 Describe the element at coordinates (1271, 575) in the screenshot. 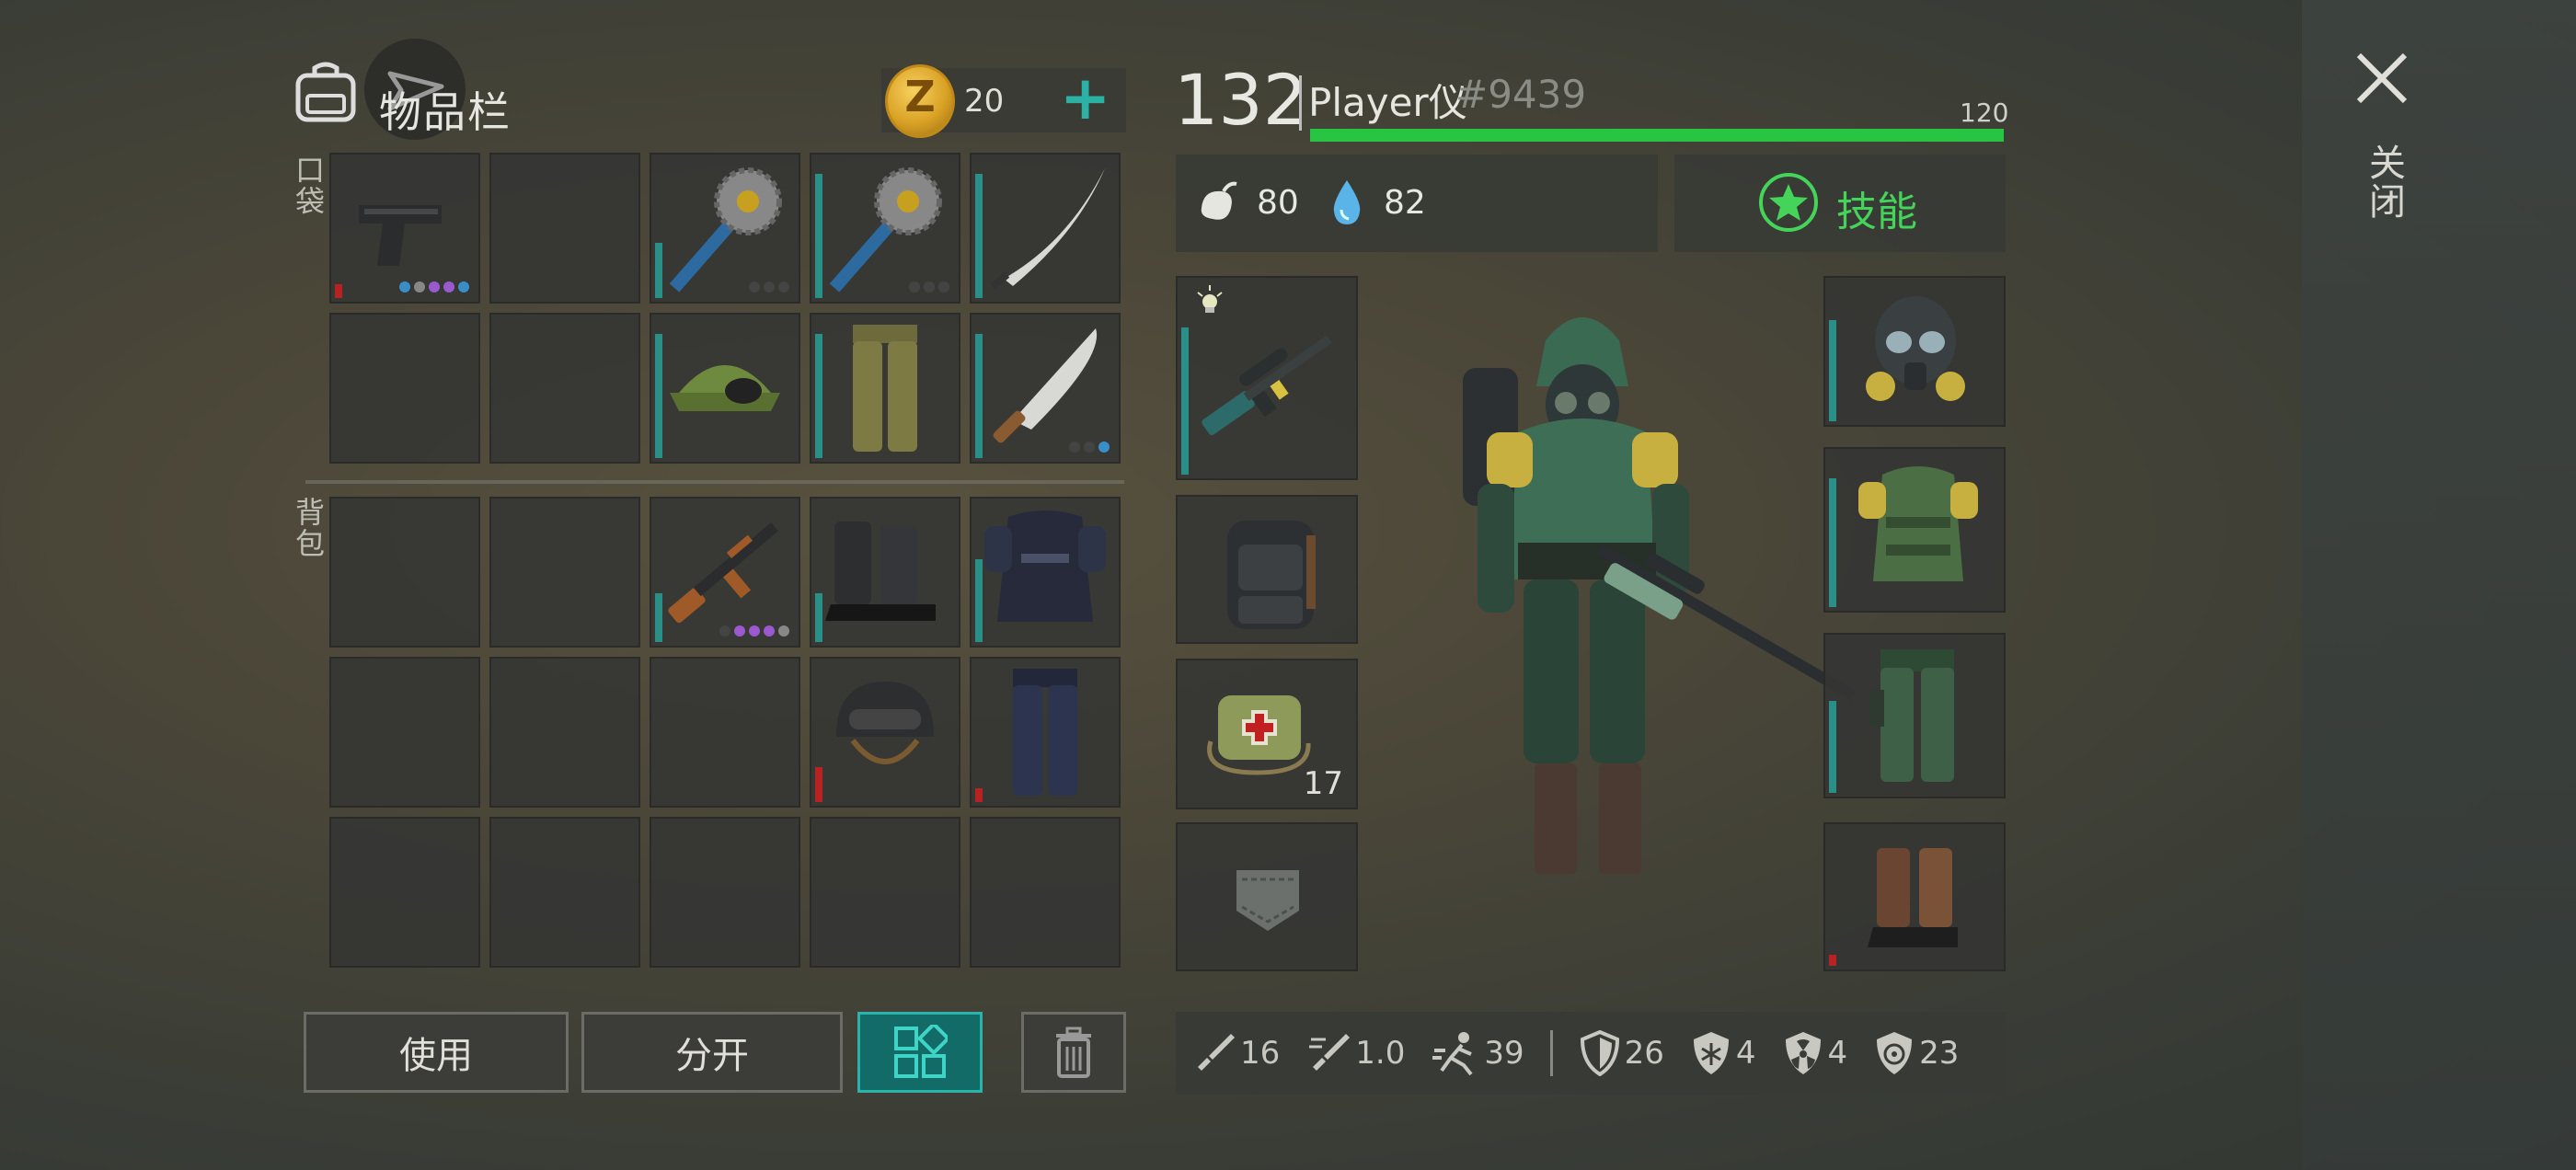

I see `tactical-backpack-icon` at that location.